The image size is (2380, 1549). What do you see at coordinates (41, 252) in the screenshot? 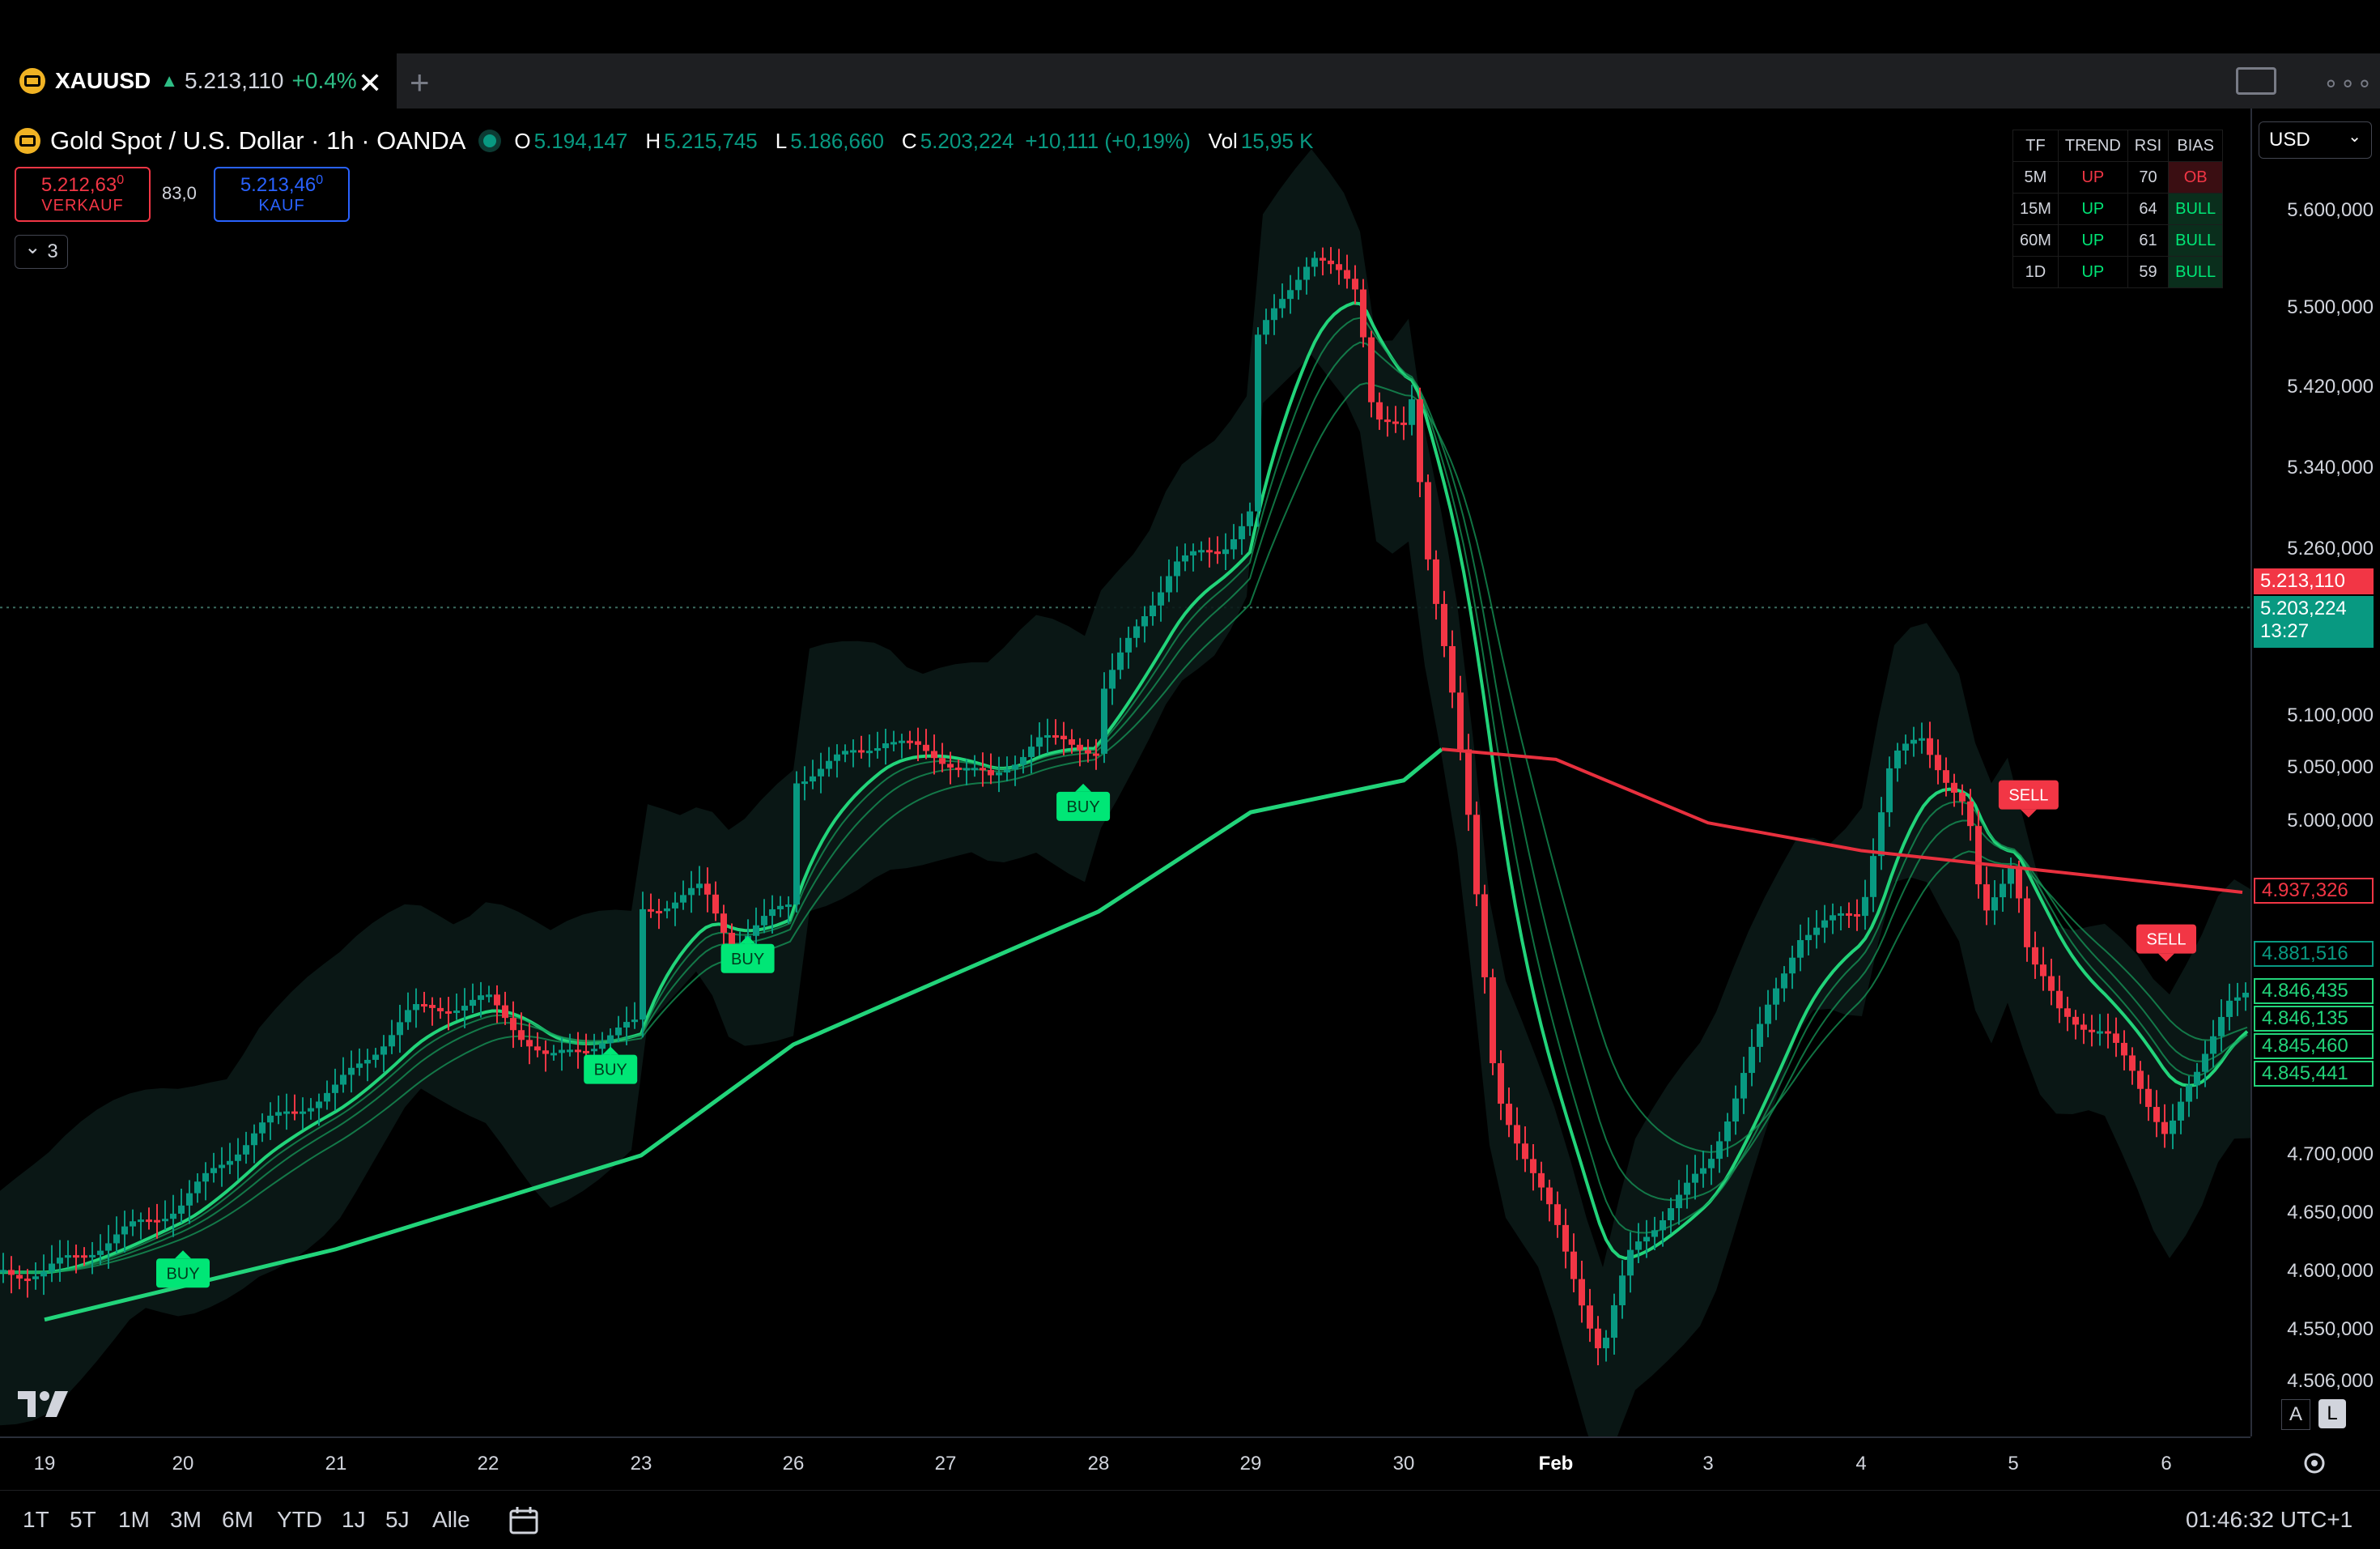
I see `indicators-toggle: ⌄ 3` at bounding box center [41, 252].